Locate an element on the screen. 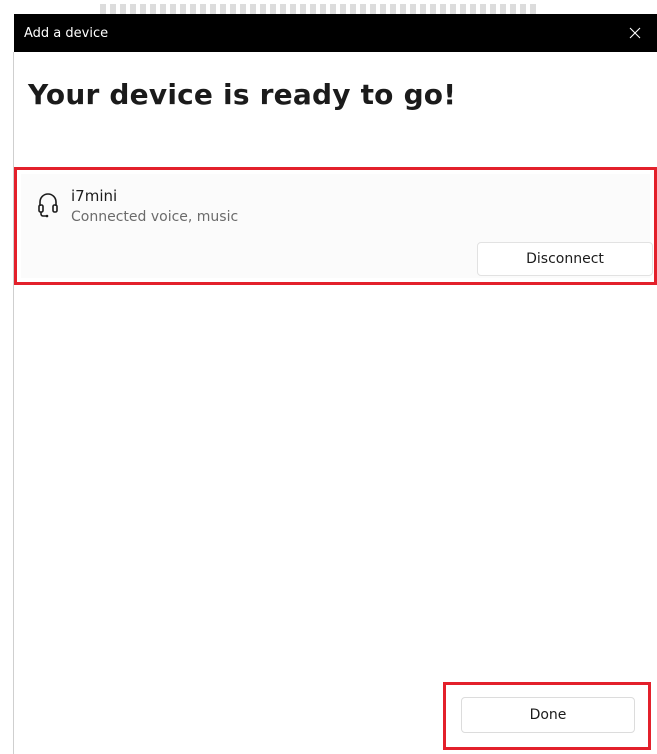  device-status: Connected voice, music is located at coordinates (155, 217).